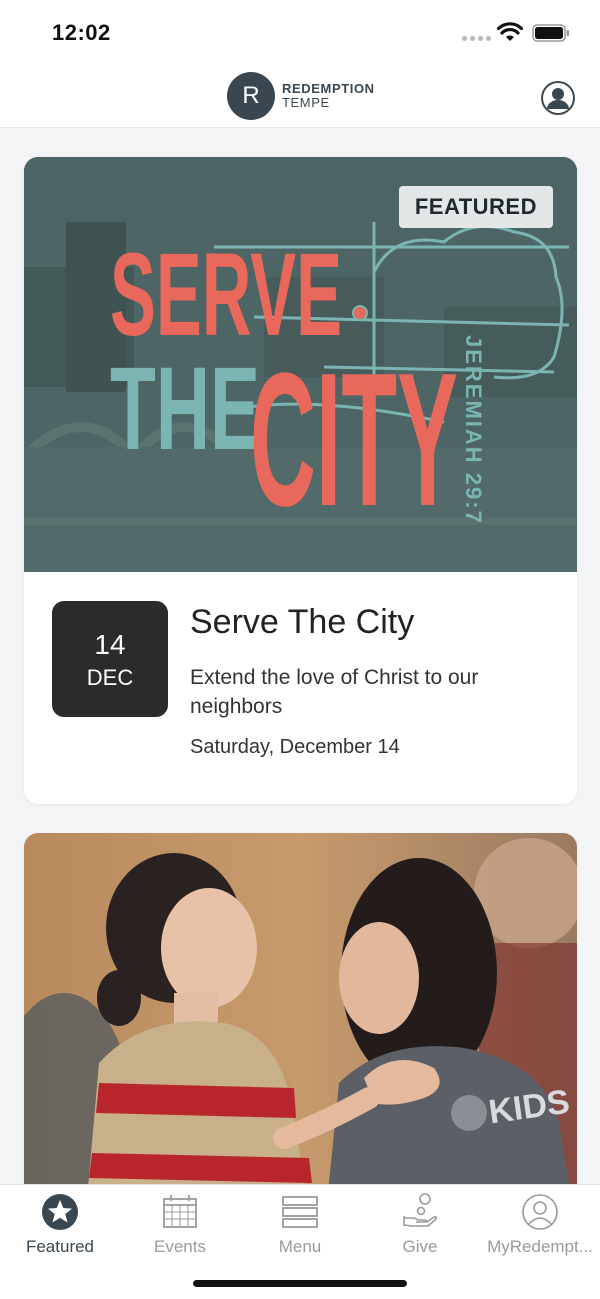 This screenshot has height=1299, width=600. I want to click on tab-label-events: Events, so click(180, 1246).